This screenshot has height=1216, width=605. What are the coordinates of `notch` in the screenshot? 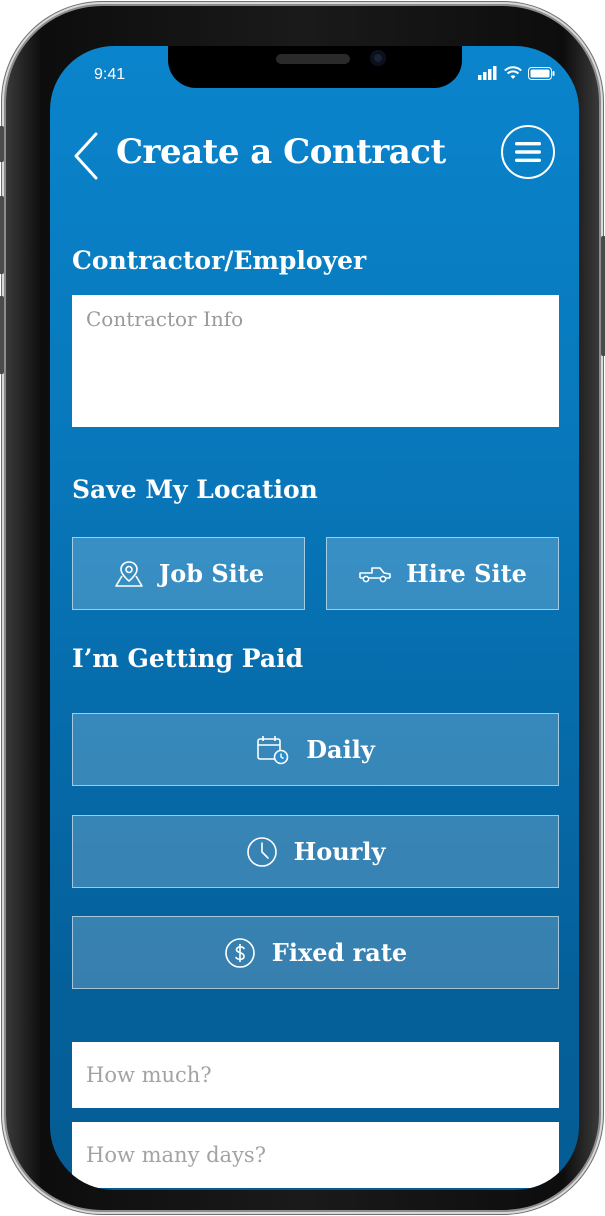 It's located at (315, 67).